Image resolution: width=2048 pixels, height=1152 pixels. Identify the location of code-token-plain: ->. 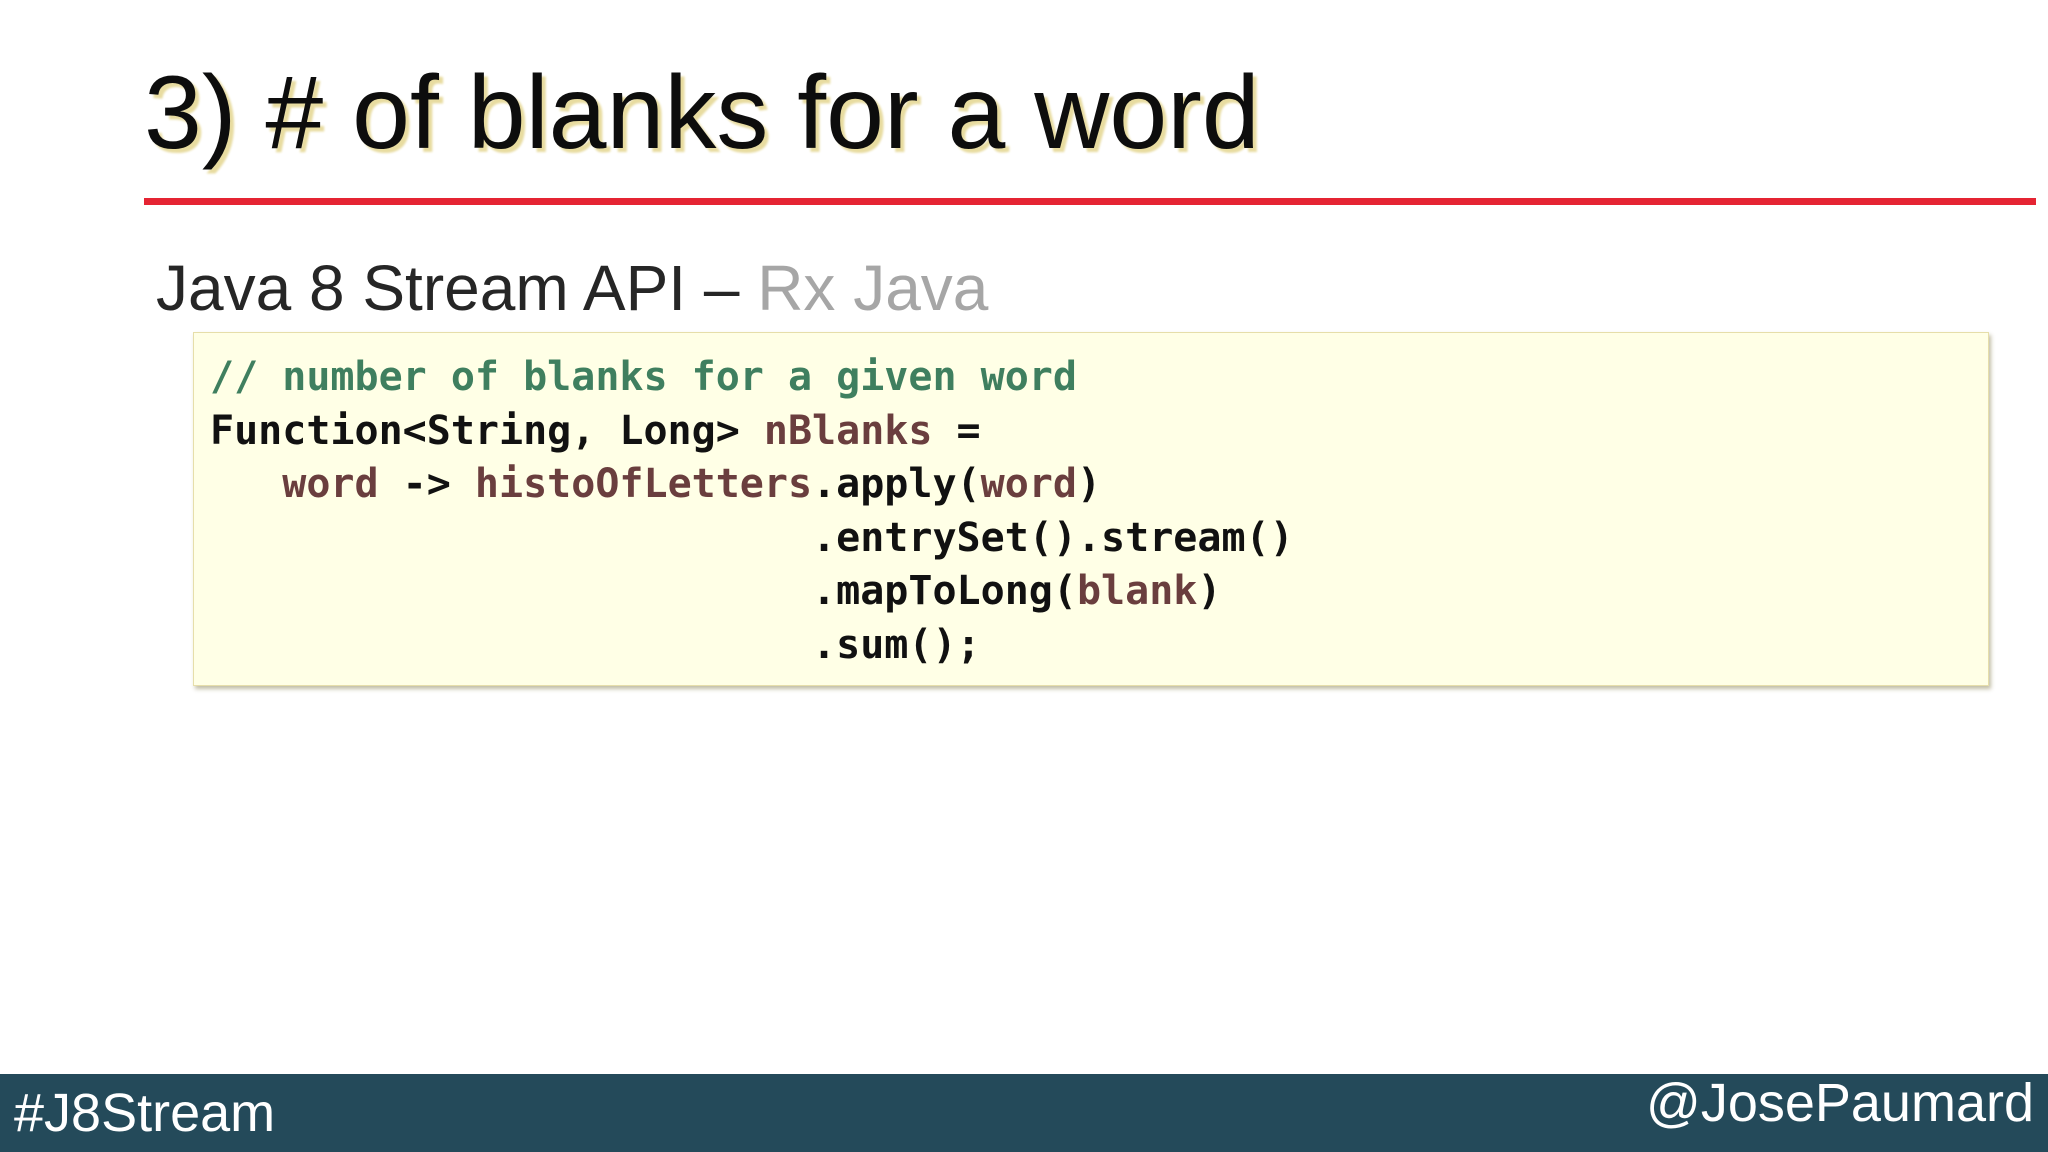
(426, 484).